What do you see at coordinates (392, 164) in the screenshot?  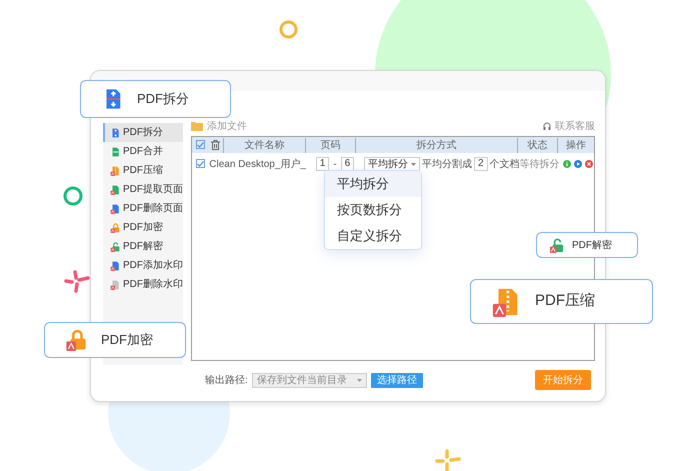 I see `split-mode-select: 平均拆分` at bounding box center [392, 164].